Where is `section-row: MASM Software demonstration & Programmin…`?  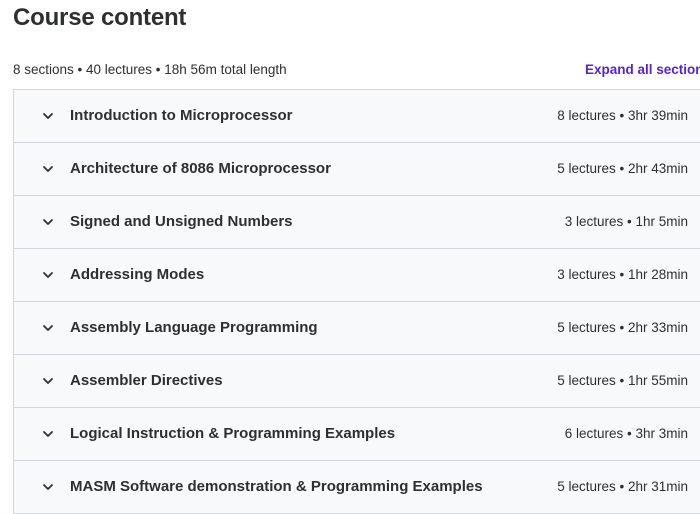 section-row: MASM Software demonstration & Programmin… is located at coordinates (357, 487).